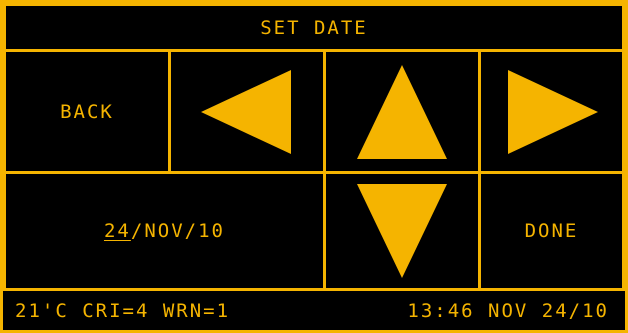 The height and width of the screenshot is (333, 628). I want to click on back-label: BACK, so click(87, 111).